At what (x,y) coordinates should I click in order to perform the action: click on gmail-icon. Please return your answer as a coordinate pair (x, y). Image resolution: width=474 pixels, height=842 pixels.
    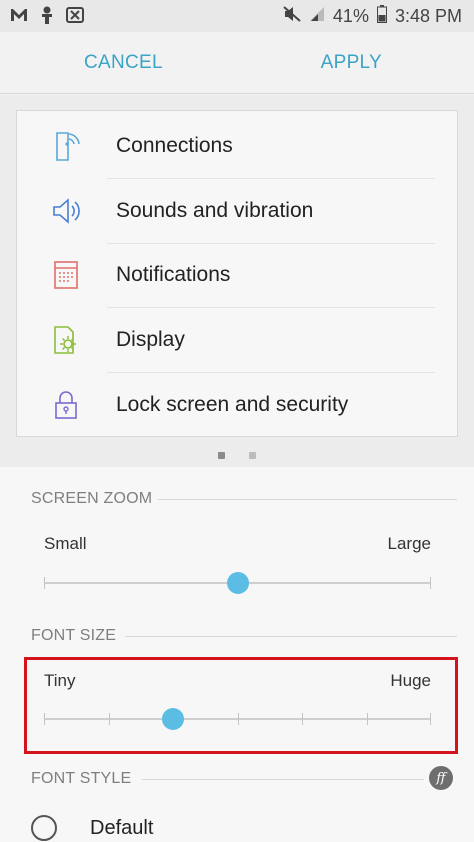
    Looking at the image, I should click on (19, 15).